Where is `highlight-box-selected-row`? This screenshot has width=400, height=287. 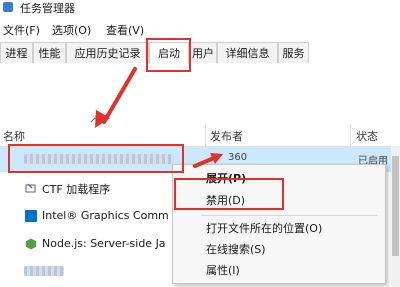 highlight-box-selected-row is located at coordinates (96, 158).